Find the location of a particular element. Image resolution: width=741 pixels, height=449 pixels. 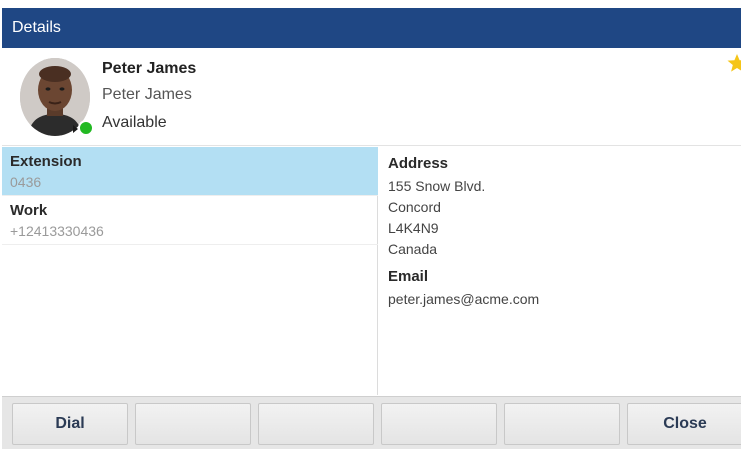

phone-value: 0436 is located at coordinates (26, 182).